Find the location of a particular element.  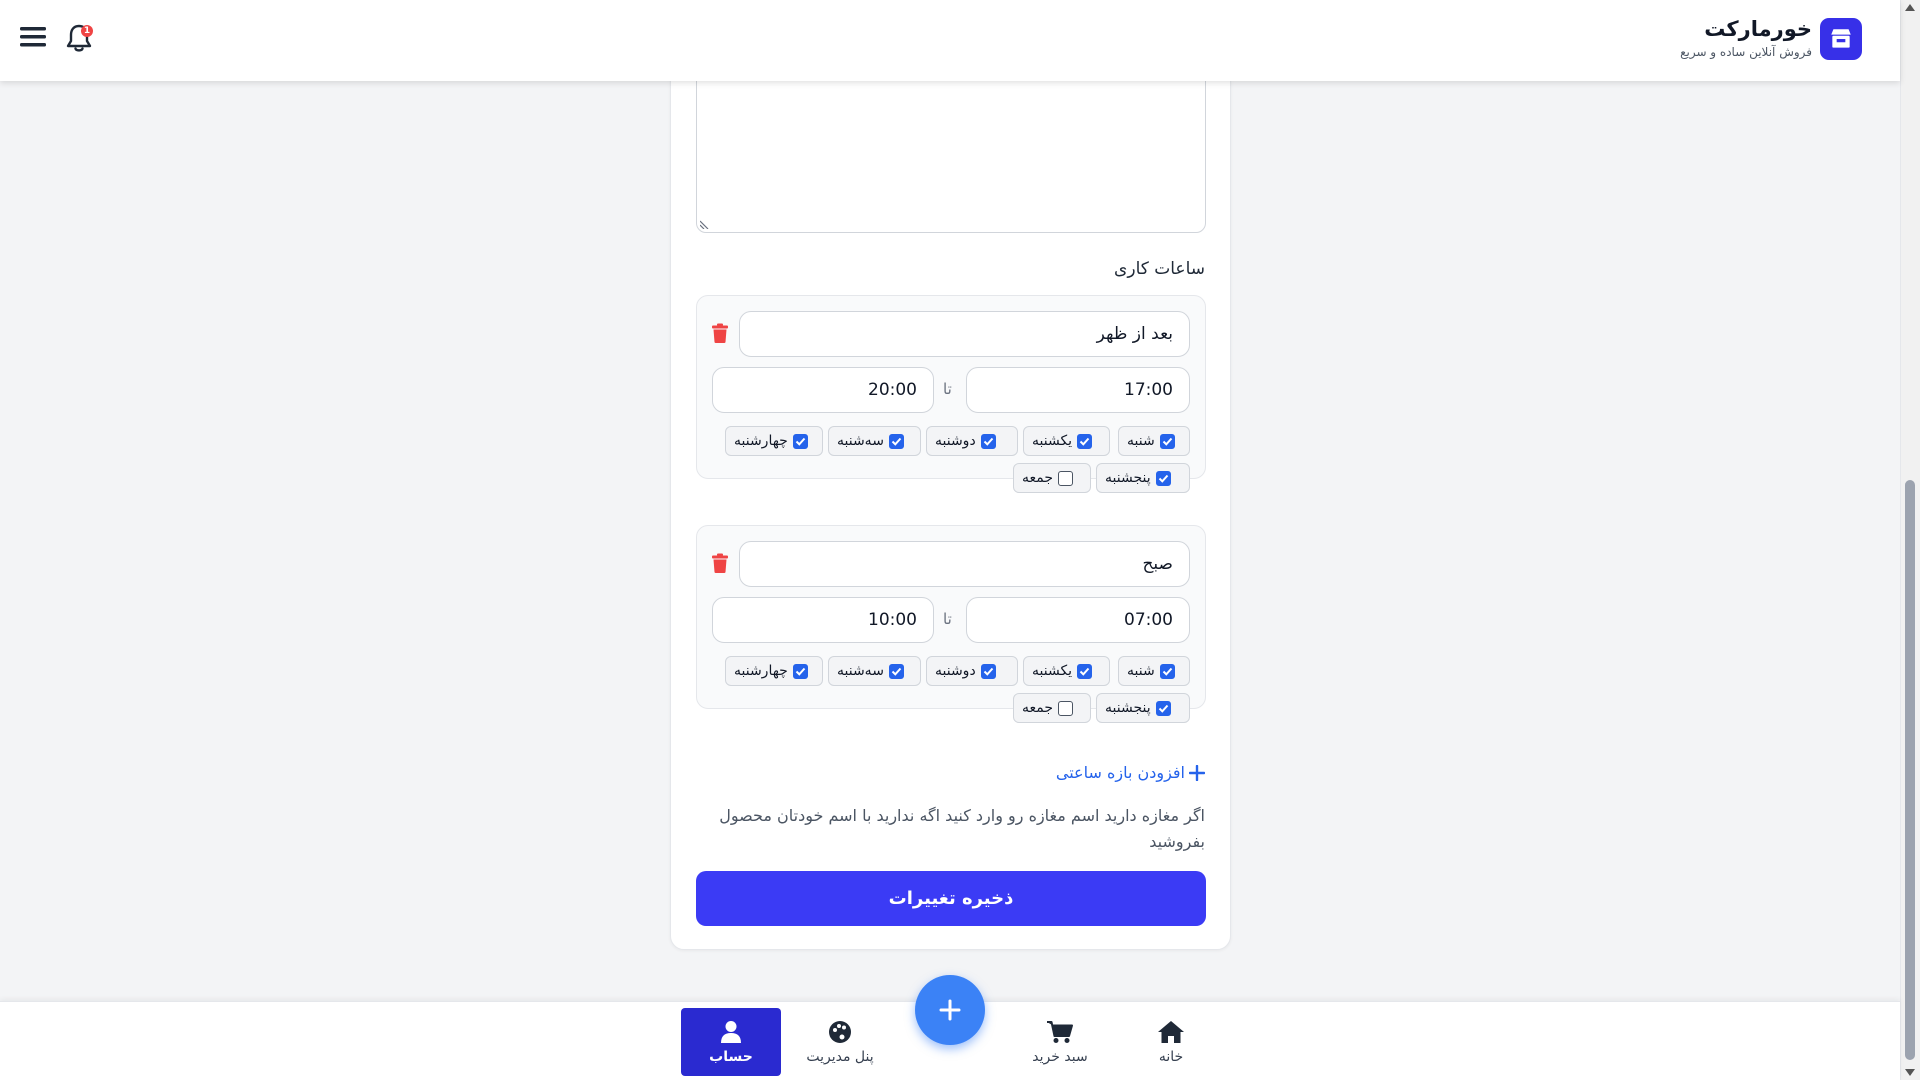

save-changes-button: ذخیره تغییرات is located at coordinates (951, 898).